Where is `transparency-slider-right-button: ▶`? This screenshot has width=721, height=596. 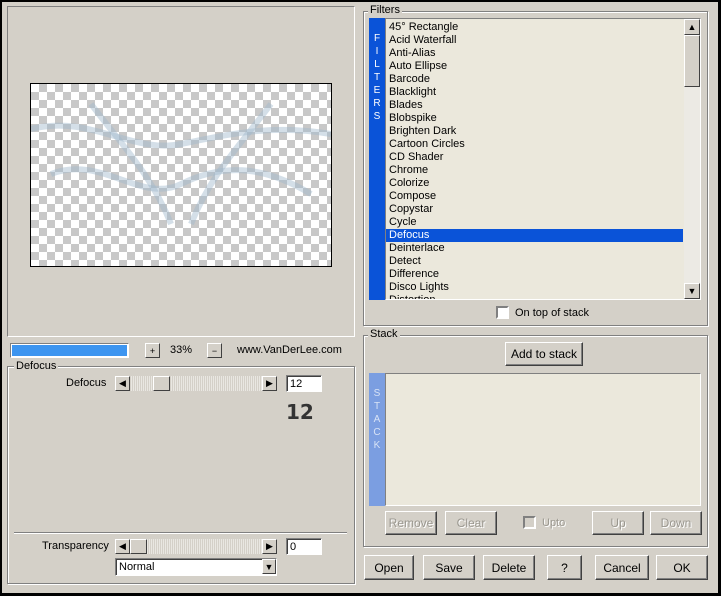
transparency-slider-right-button: ▶ is located at coordinates (269, 546).